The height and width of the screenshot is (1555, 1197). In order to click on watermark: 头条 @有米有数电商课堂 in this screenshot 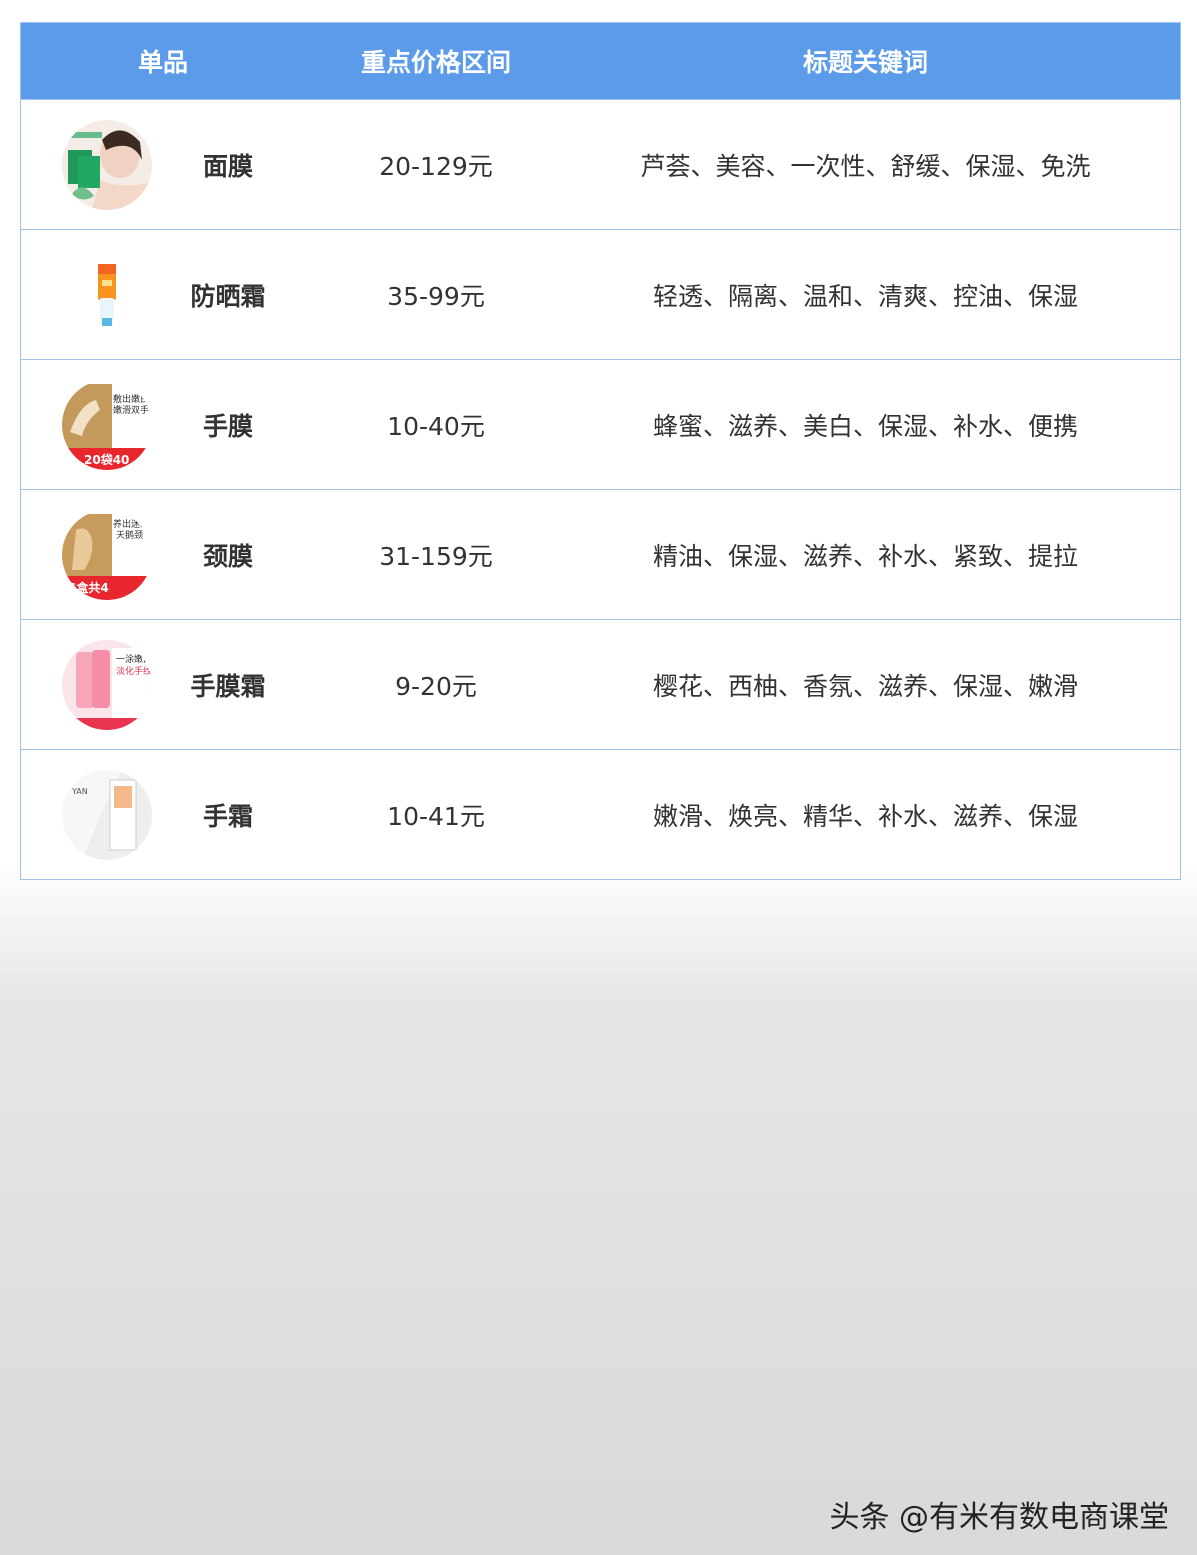, I will do `click(999, 1517)`.